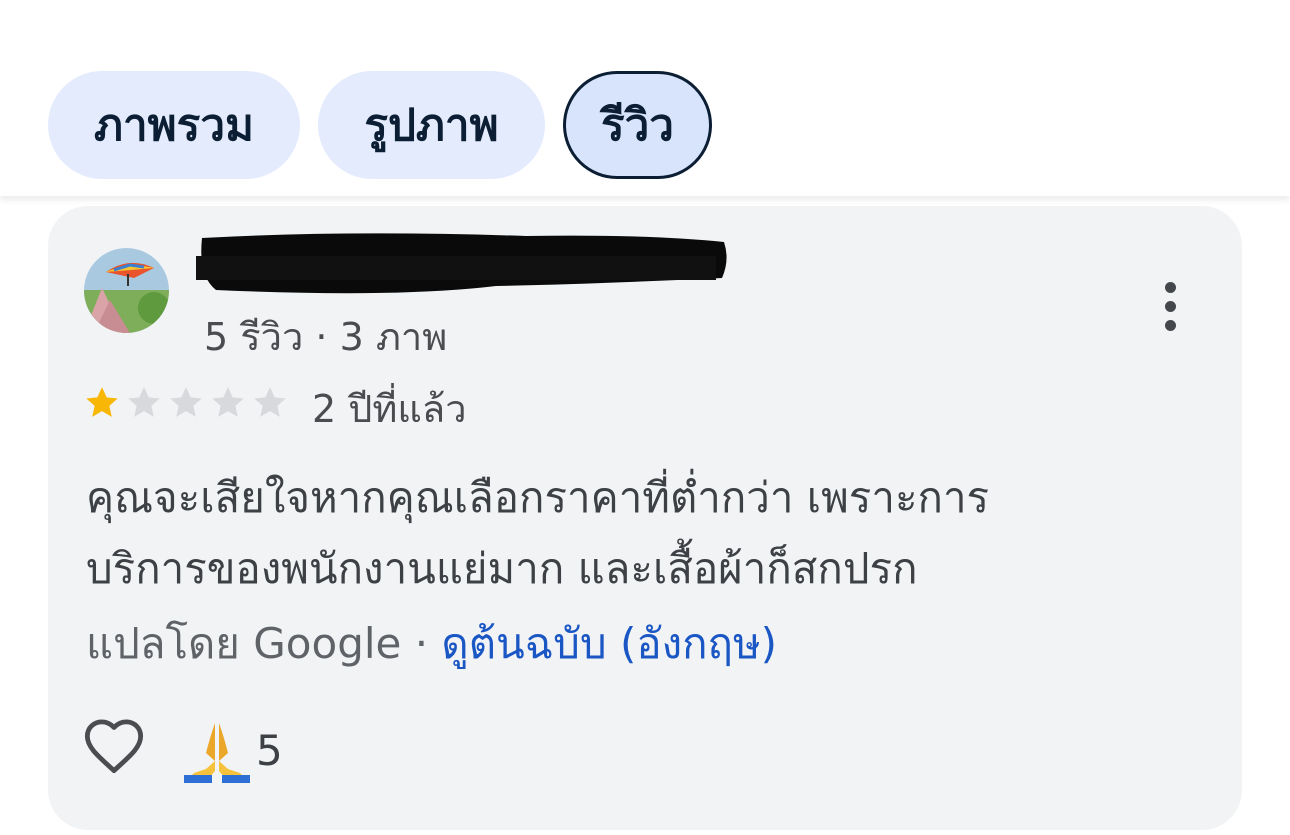 Image resolution: width=1290 pixels, height=835 pixels. Describe the element at coordinates (431, 125) in the screenshot. I see `tab-photos: รูปภาพ` at that location.